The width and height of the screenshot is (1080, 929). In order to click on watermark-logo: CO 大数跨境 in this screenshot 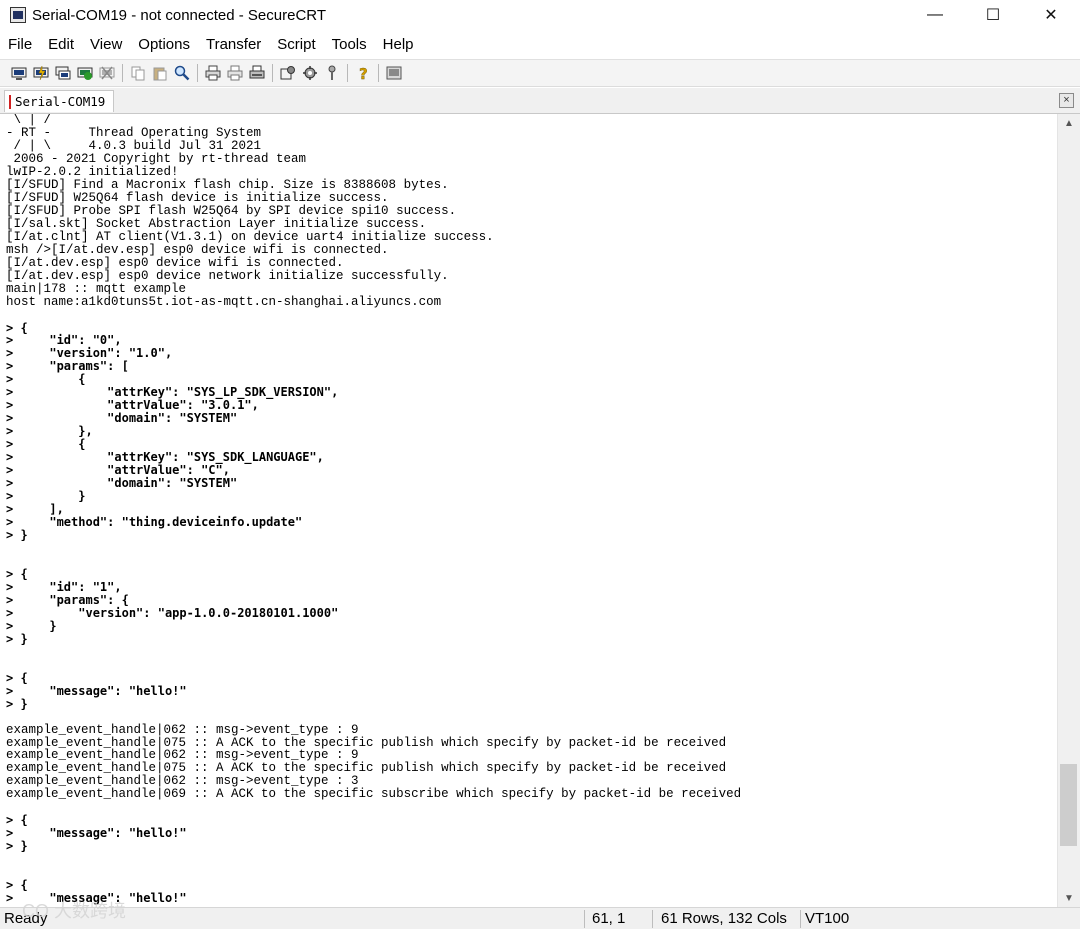, I will do `click(74, 911)`.